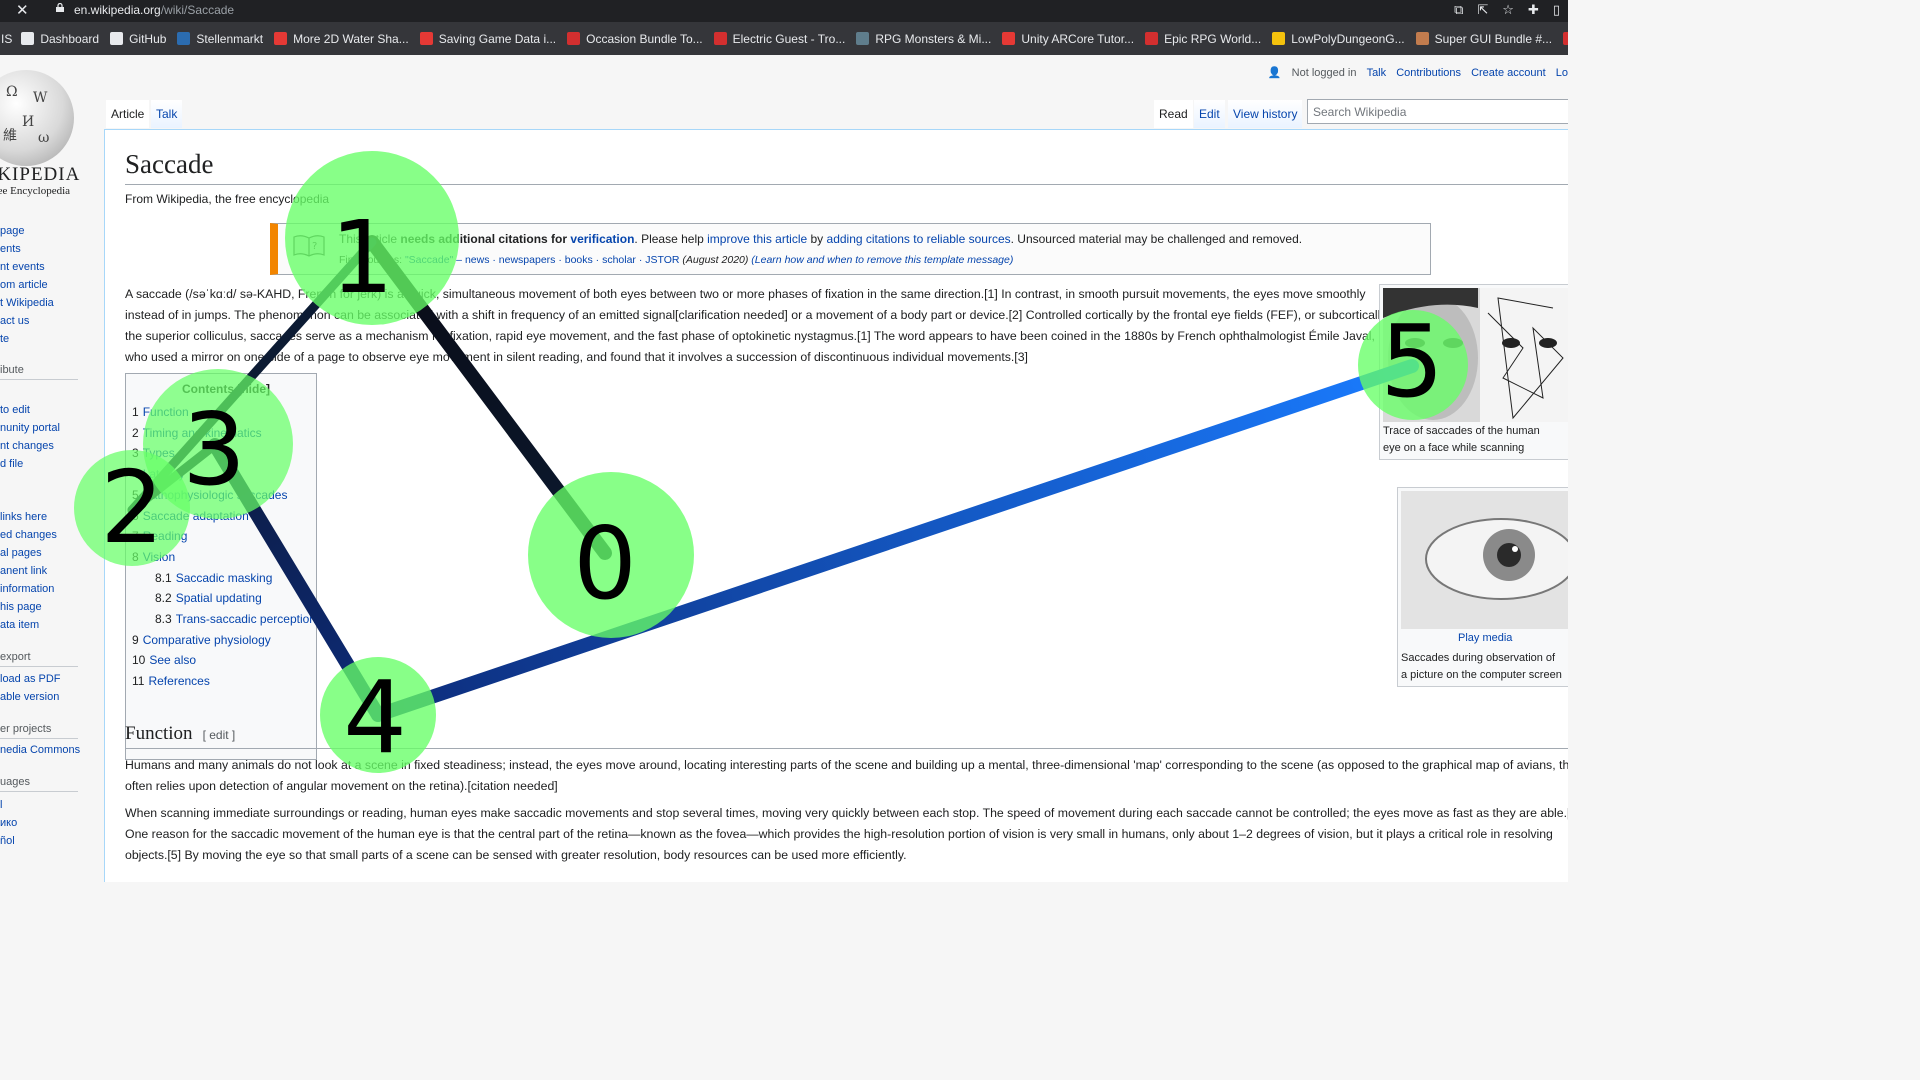  What do you see at coordinates (154, 10) in the screenshot?
I see `url-field: en.wikipedia.org/wiki/Saccade` at bounding box center [154, 10].